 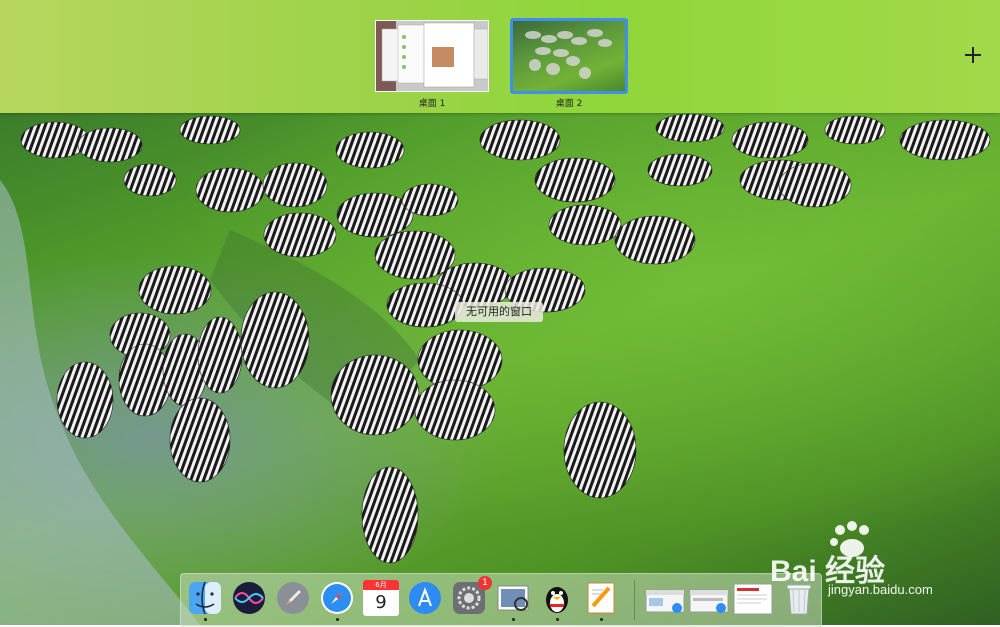 I want to click on document-window-icon, so click(x=753, y=598).